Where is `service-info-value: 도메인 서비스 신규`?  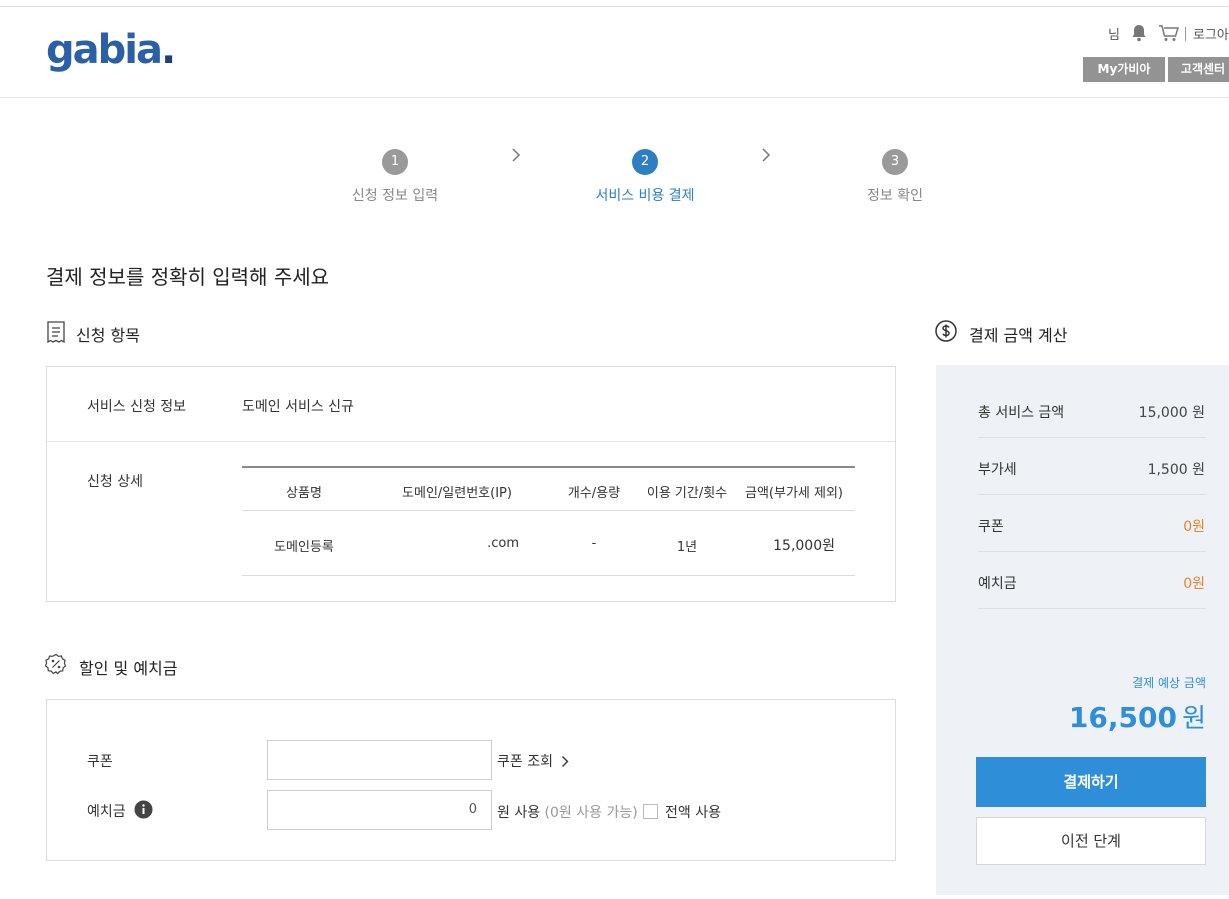 service-info-value: 도메인 서비스 신규 is located at coordinates (298, 407).